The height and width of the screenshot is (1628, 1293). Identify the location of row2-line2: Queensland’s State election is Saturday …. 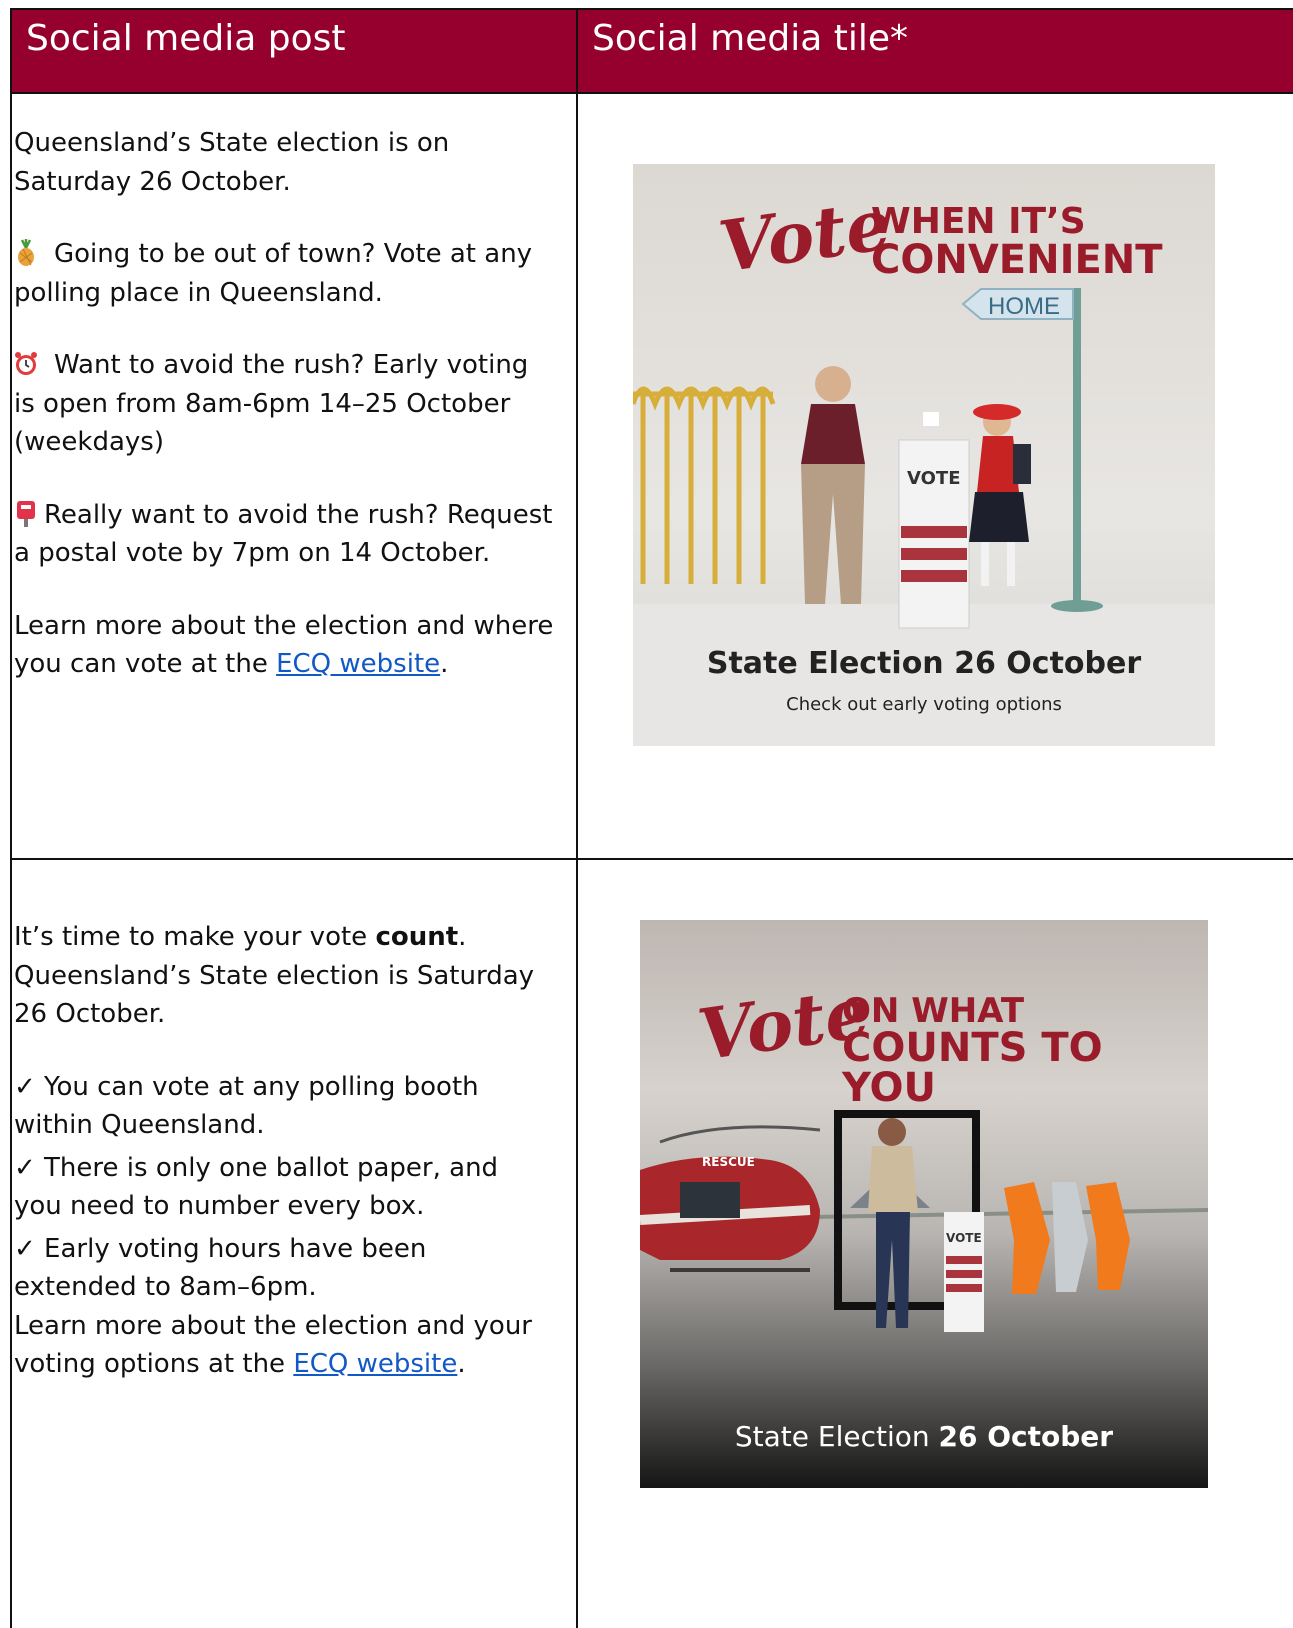
(274, 995).